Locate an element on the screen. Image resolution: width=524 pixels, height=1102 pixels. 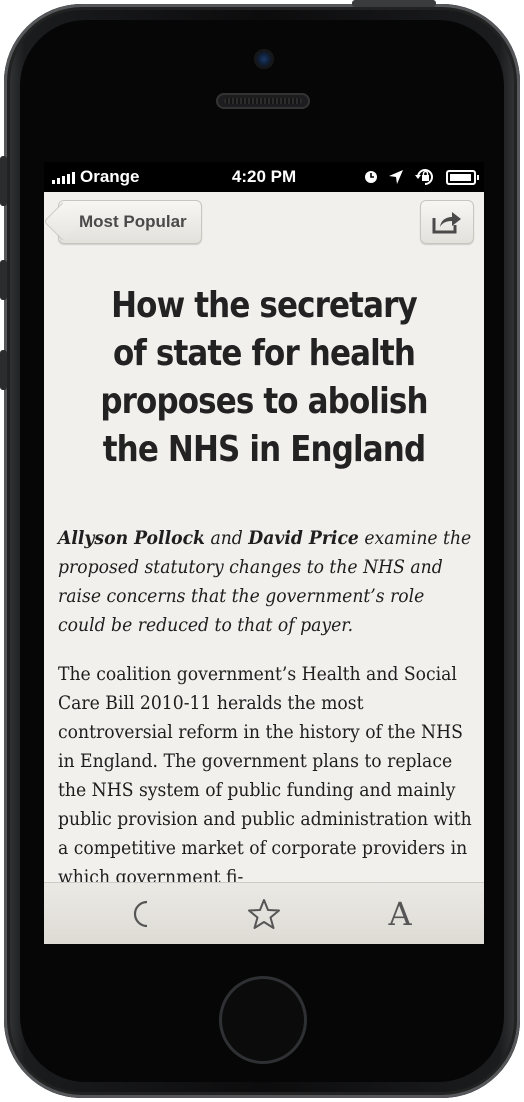
author-2: David Price is located at coordinates (303, 538).